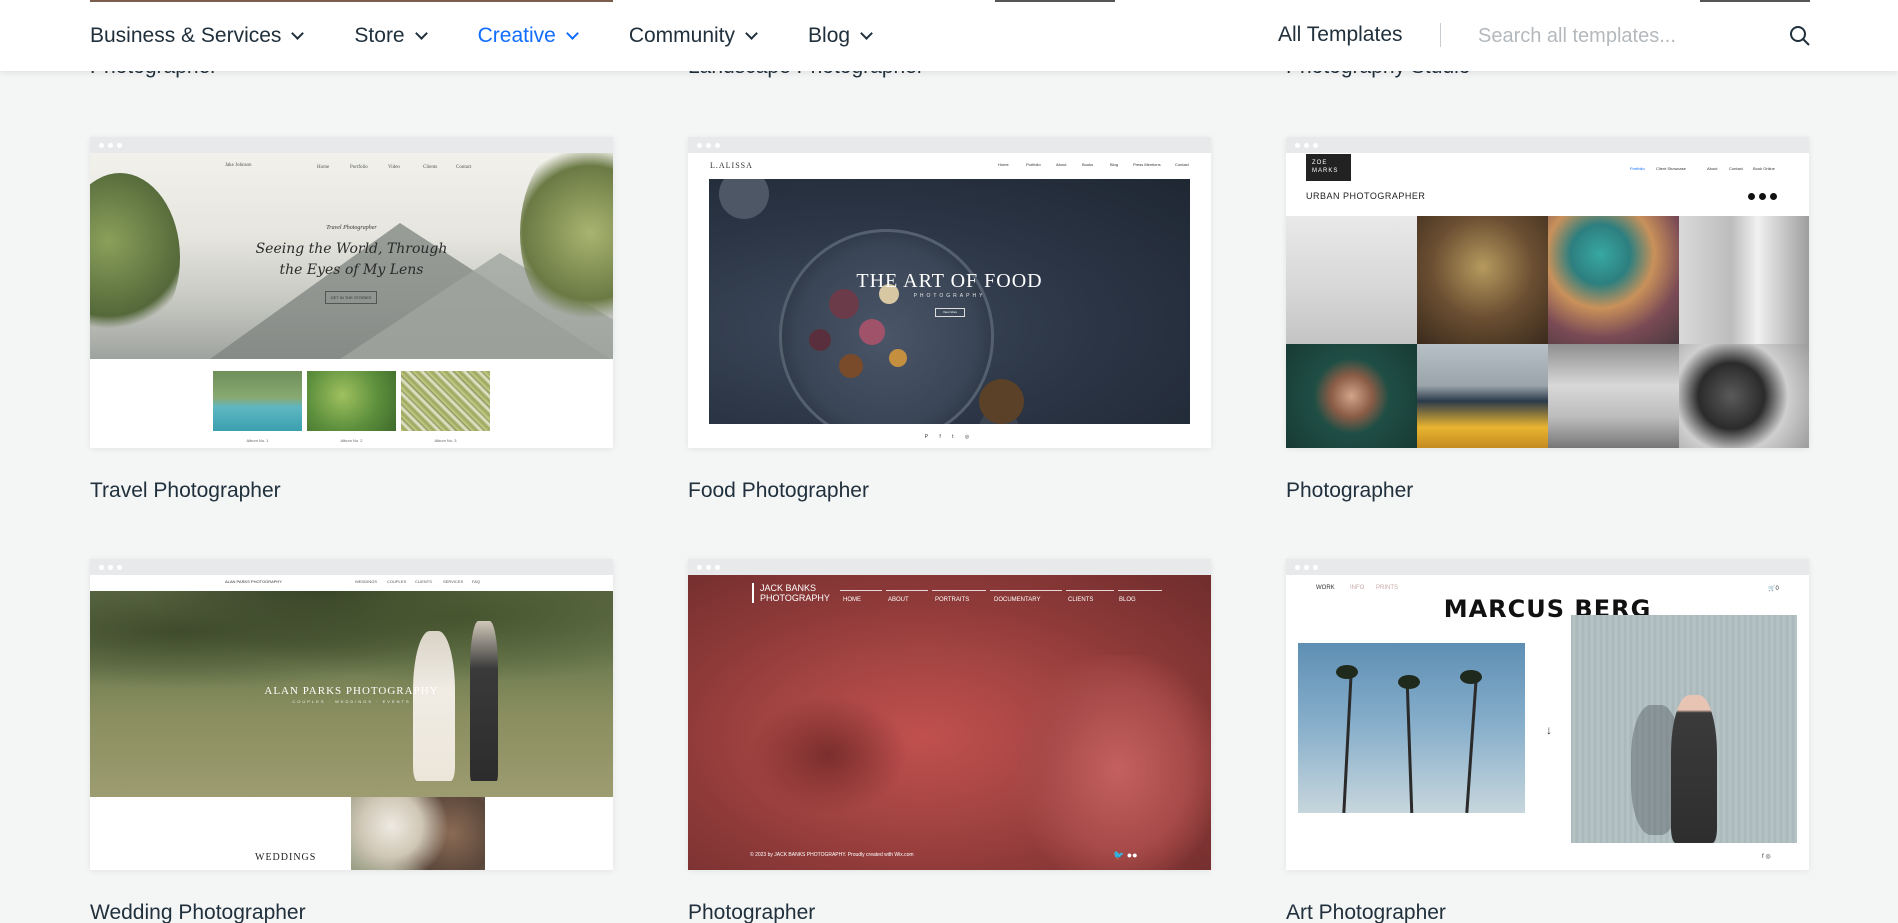  I want to click on nav-item-community: Community, so click(693, 35).